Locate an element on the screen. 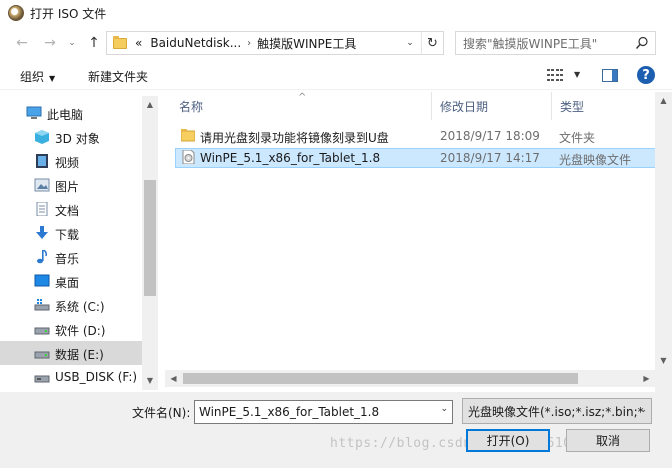 The width and height of the screenshot is (672, 468). sidebar-item-usb-disk: USB_DISK (F:) is located at coordinates (71, 377).